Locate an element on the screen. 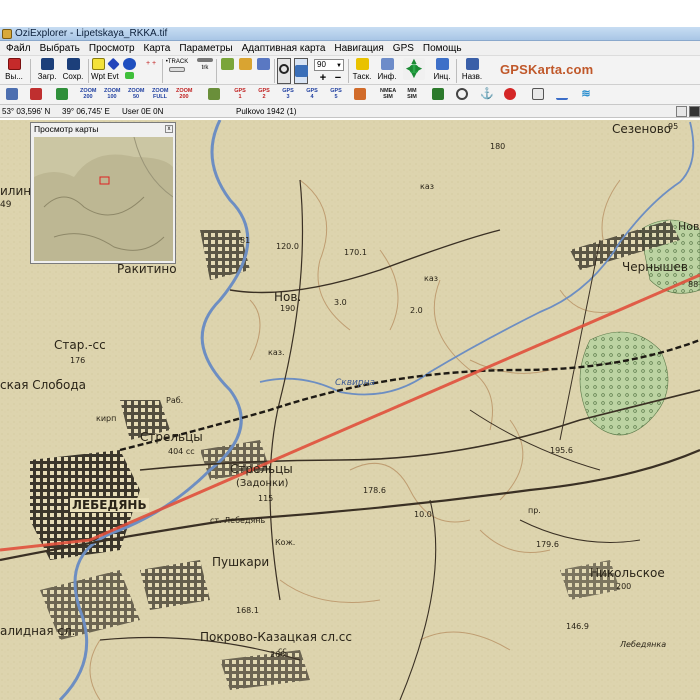  pen-button is located at coordinates (438, 94).